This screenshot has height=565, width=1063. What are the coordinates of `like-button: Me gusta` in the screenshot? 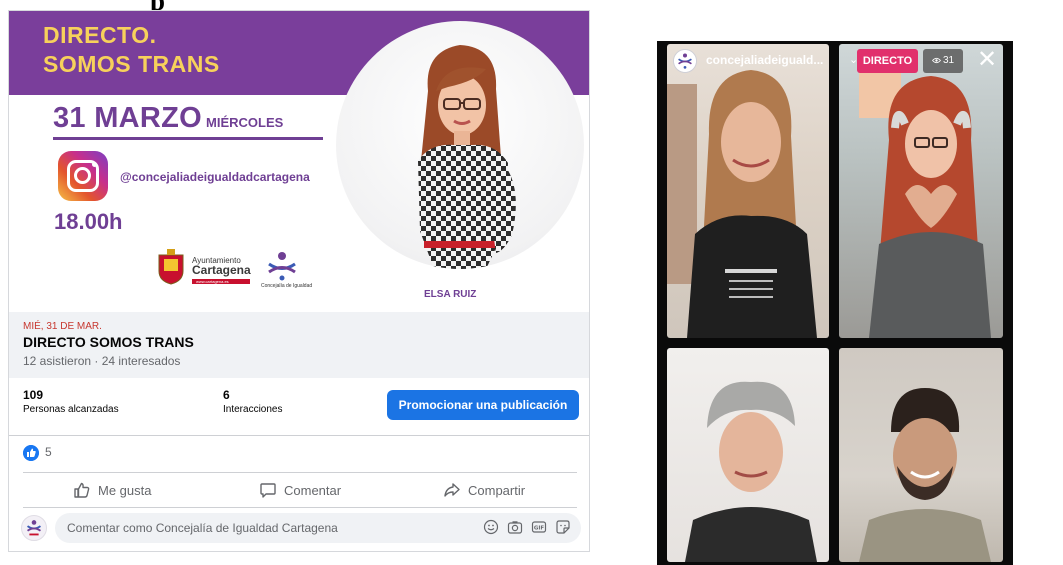 It's located at (112, 490).